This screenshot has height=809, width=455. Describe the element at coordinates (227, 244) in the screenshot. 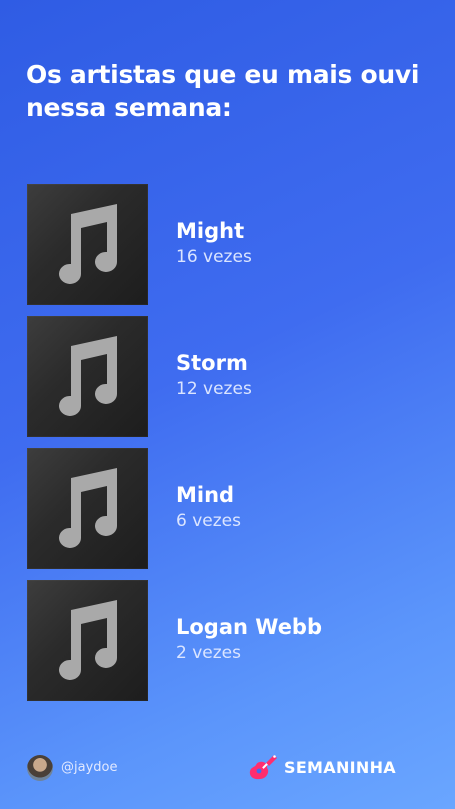

I see `list-item: Might 16 vezes` at that location.